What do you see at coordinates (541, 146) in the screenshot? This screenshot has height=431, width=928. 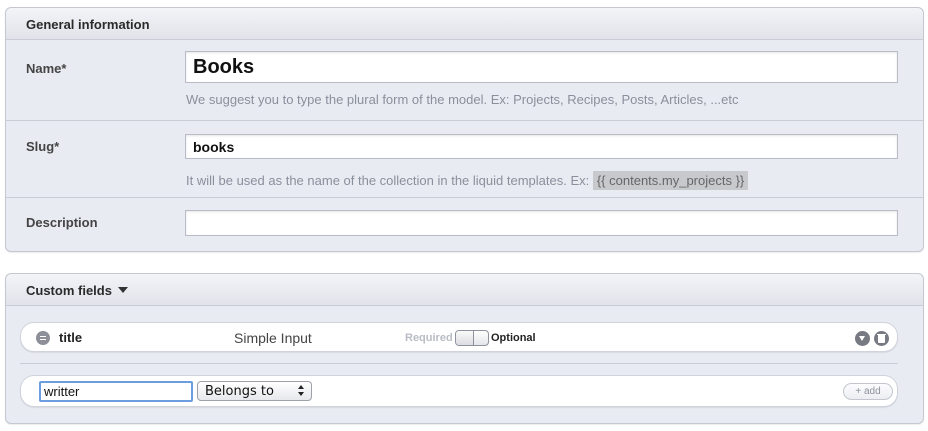 I see `slug-field` at bounding box center [541, 146].